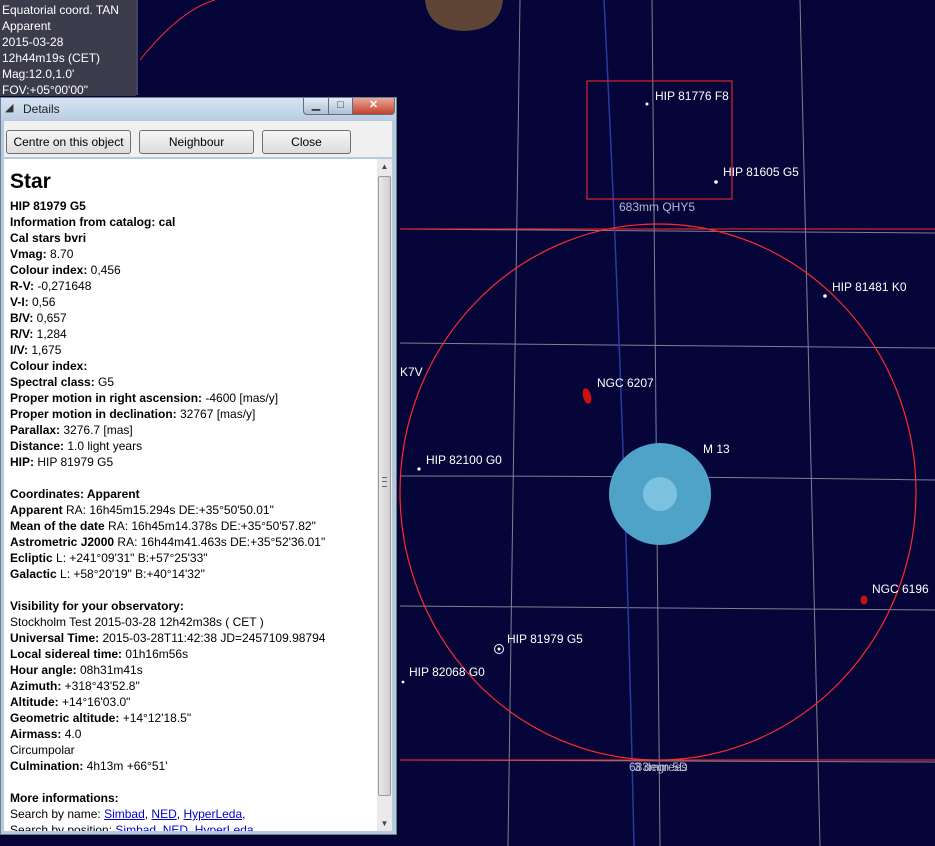  I want to click on label-hip82100: HIP 82100 G0, so click(464, 460).